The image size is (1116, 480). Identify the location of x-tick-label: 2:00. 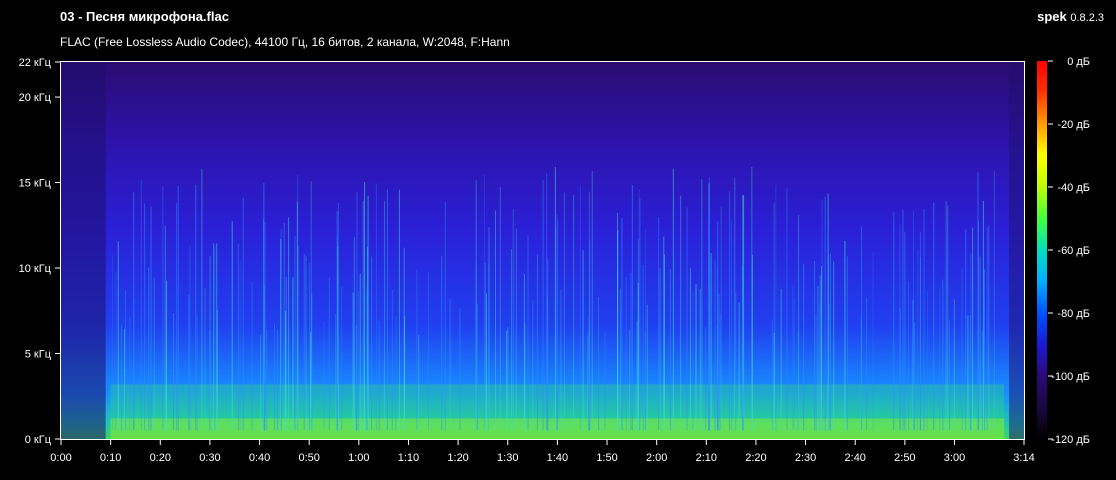
(656, 458).